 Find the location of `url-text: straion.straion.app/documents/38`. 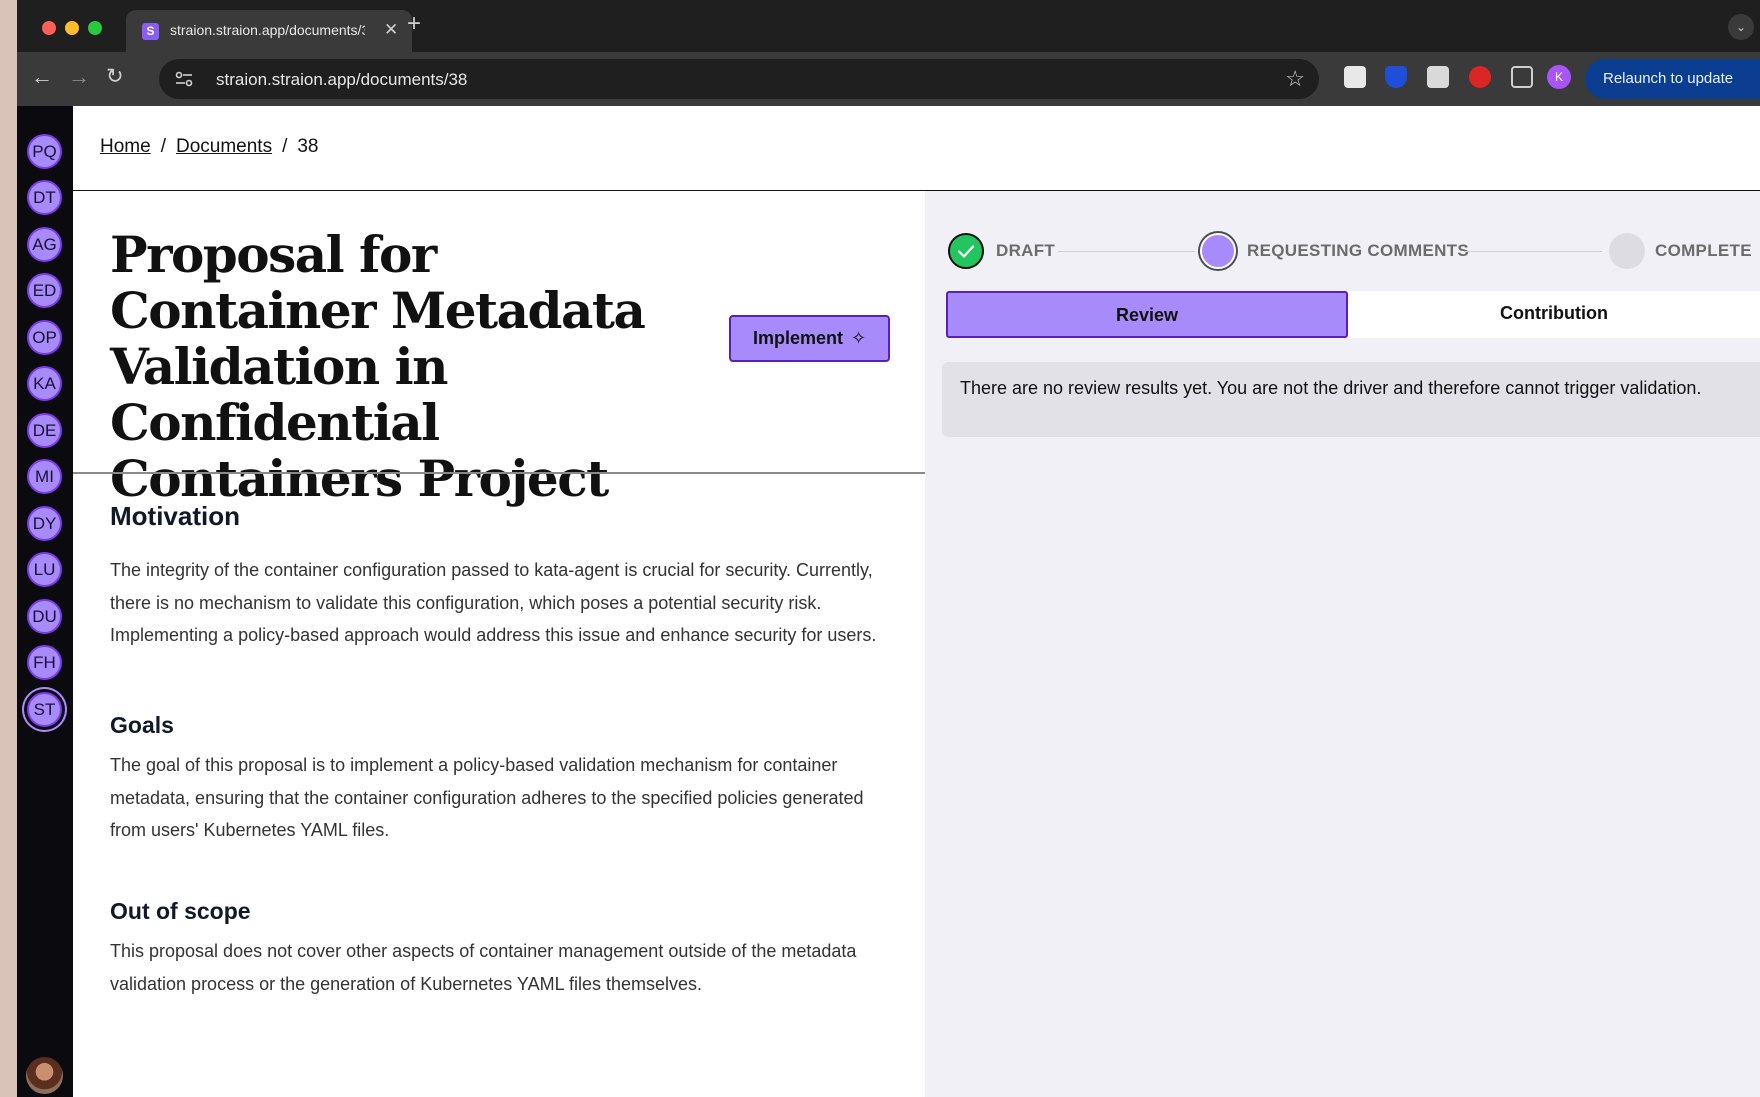

url-text: straion.straion.app/documents/38 is located at coordinates (342, 79).